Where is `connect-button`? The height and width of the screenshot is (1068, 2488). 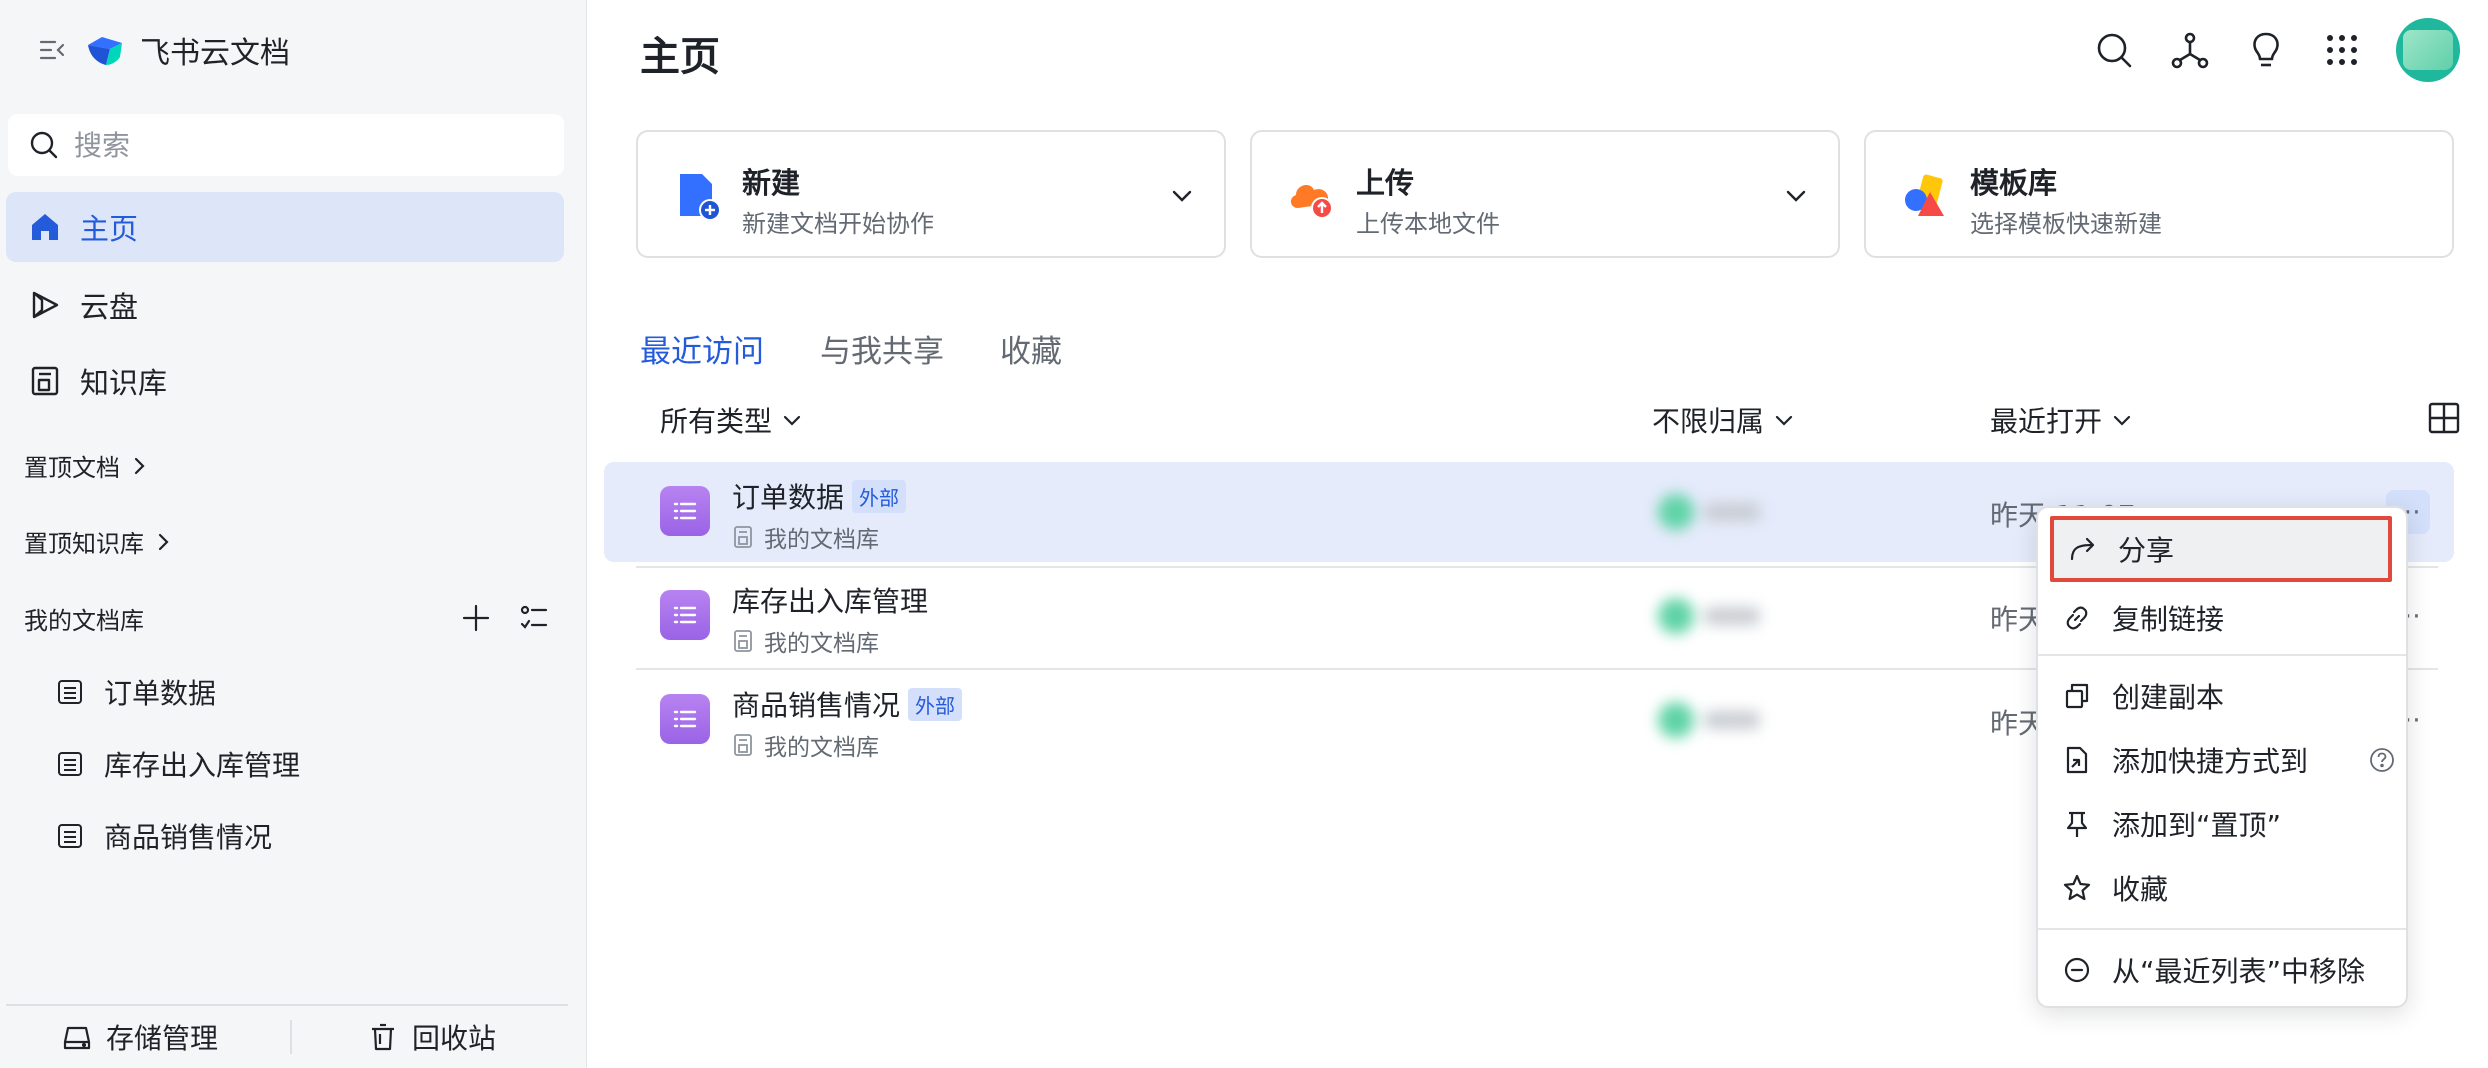 connect-button is located at coordinates (2190, 50).